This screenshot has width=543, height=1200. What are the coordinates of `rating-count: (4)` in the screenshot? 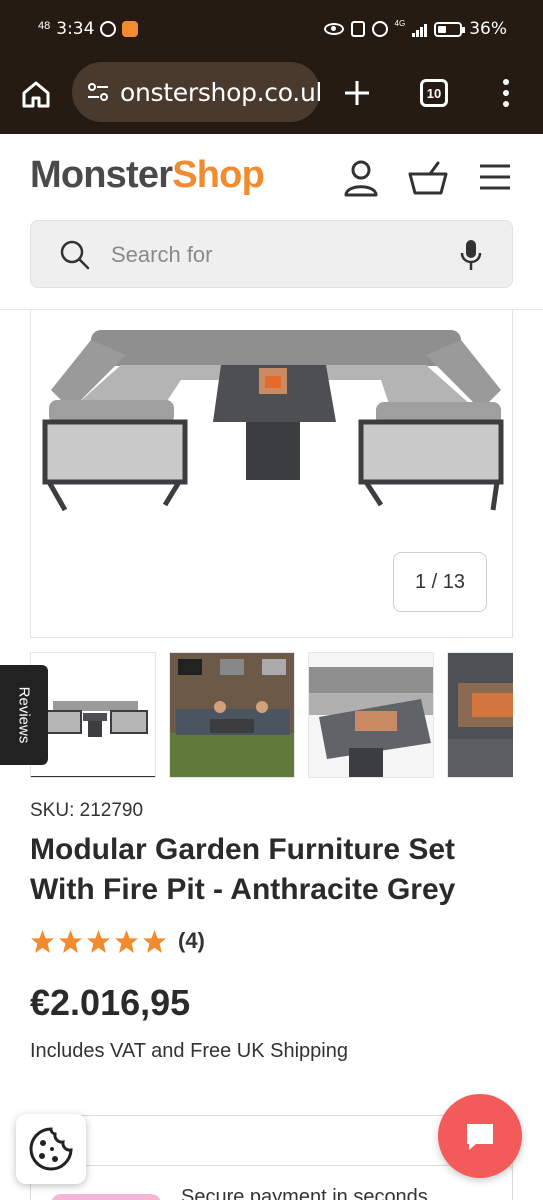 It's located at (191, 941).